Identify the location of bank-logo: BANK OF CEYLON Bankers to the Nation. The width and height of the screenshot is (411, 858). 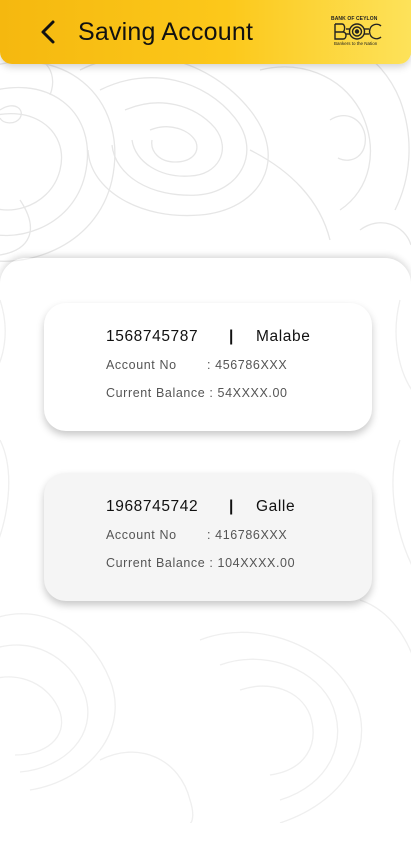
(360, 32).